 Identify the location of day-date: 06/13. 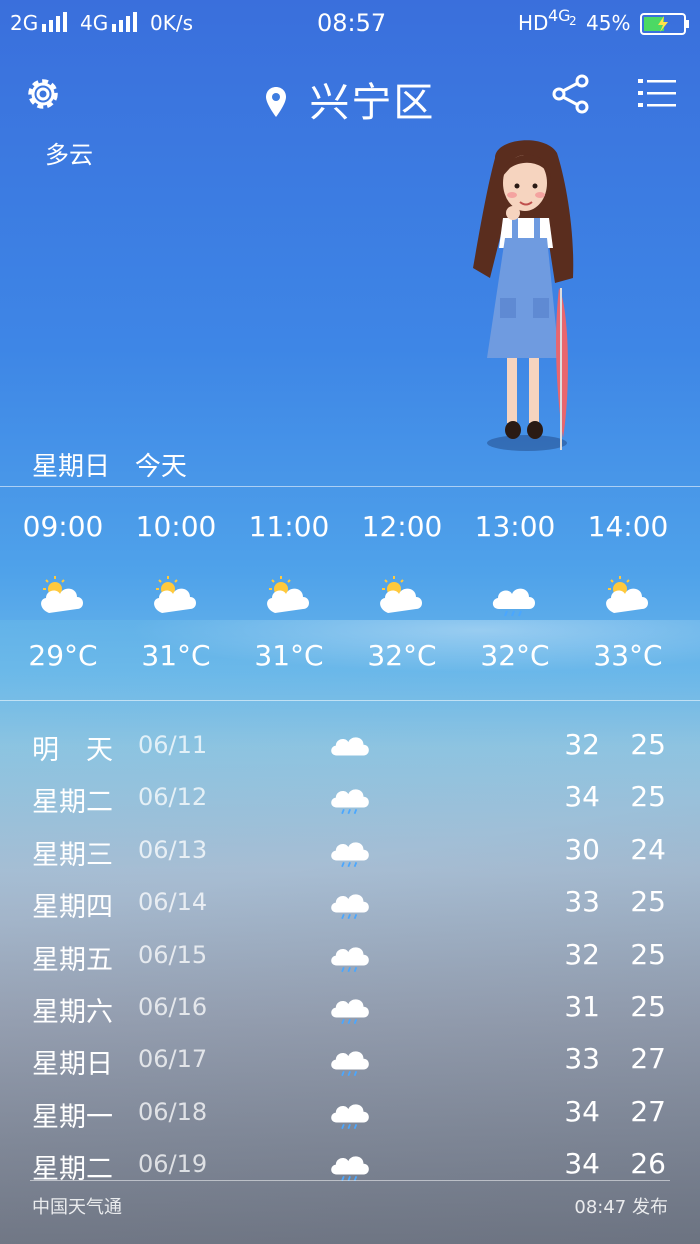
(173, 849).